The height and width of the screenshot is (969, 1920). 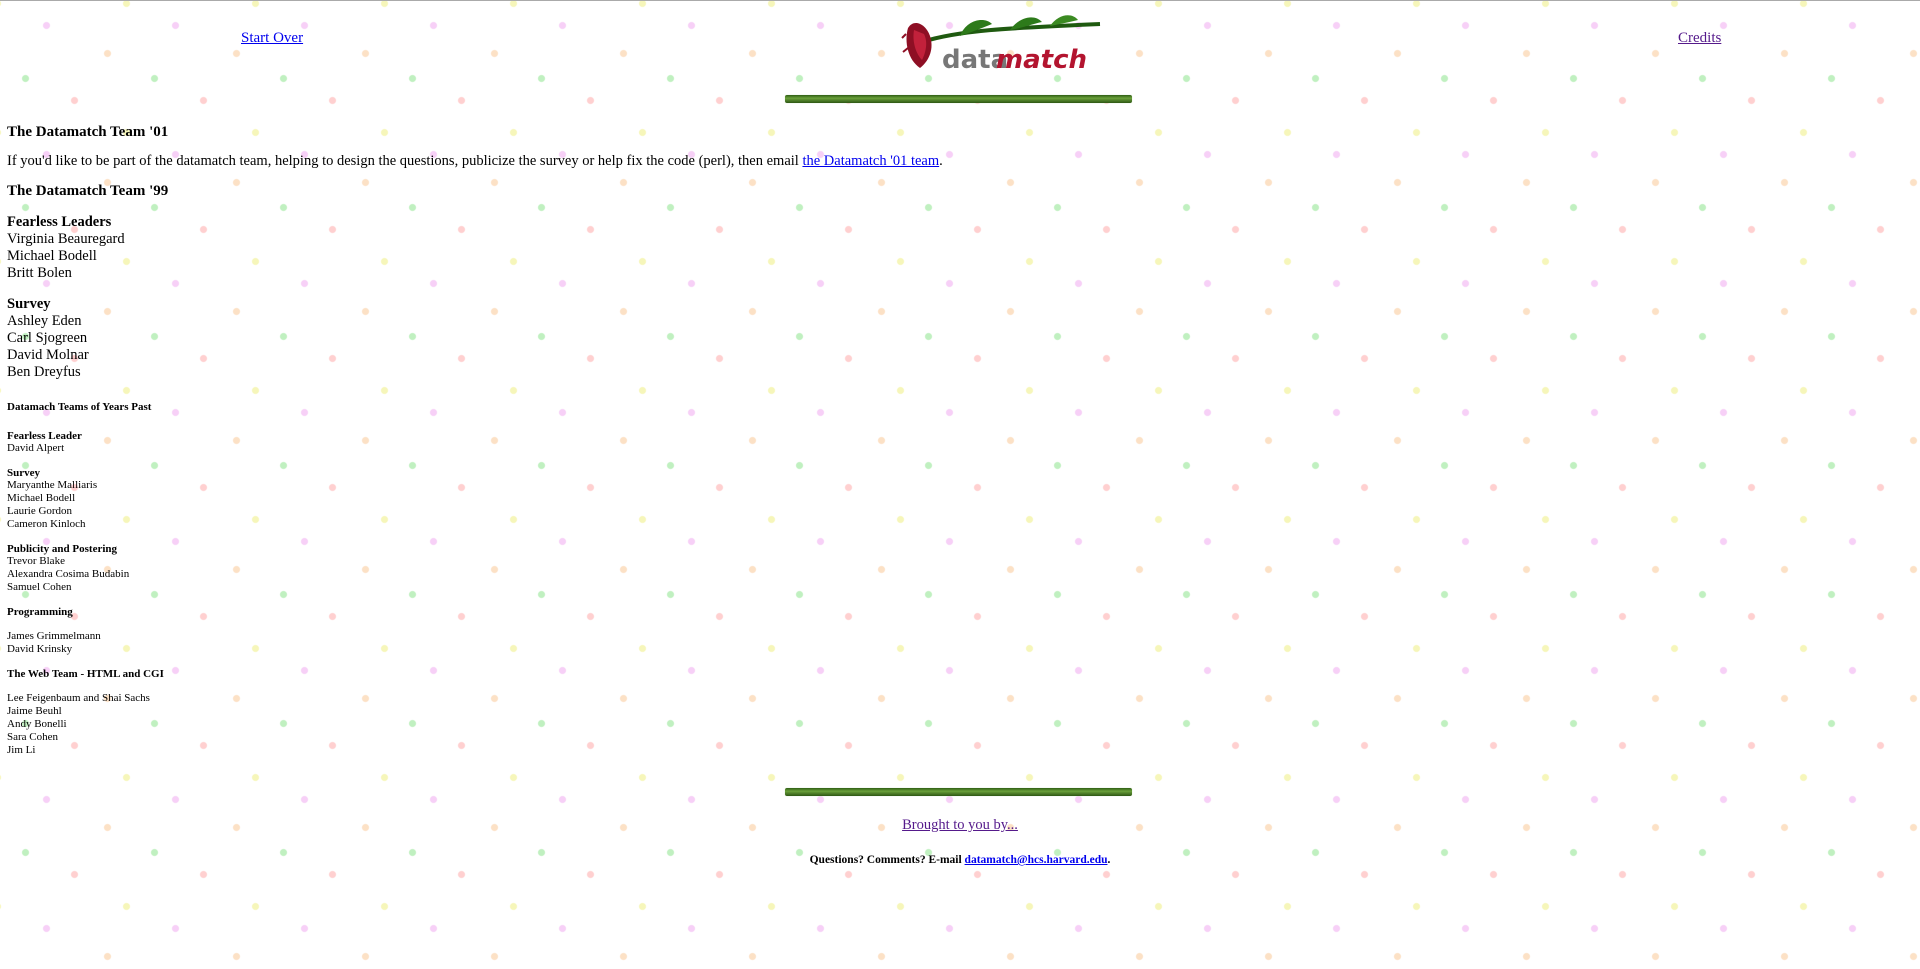 What do you see at coordinates (1109, 860) in the screenshot?
I see `contact-text-end: .` at bounding box center [1109, 860].